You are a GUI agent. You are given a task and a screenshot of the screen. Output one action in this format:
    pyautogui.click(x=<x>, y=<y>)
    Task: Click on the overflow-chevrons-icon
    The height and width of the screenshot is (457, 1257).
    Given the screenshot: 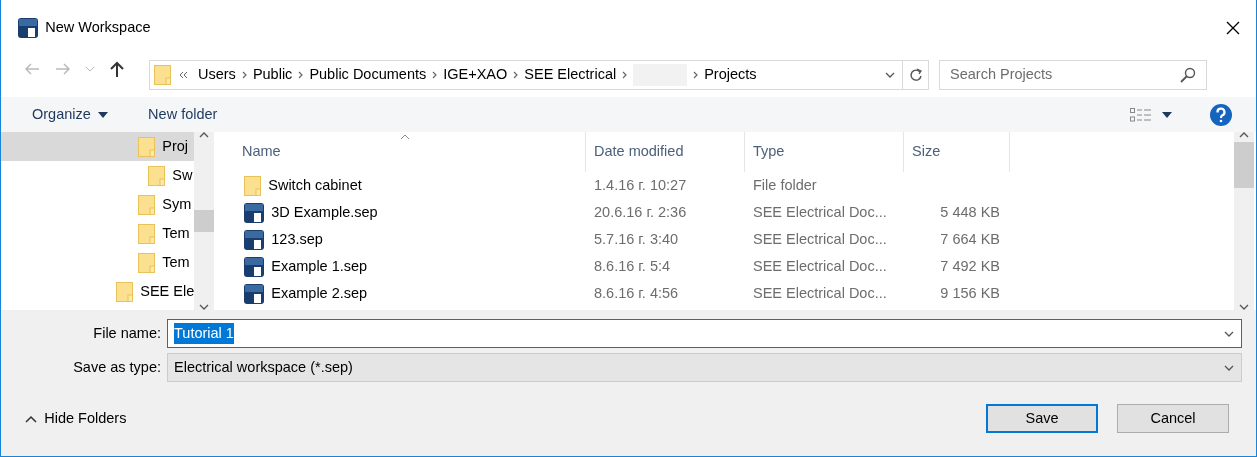 What is the action you would take?
    pyautogui.click(x=183, y=75)
    